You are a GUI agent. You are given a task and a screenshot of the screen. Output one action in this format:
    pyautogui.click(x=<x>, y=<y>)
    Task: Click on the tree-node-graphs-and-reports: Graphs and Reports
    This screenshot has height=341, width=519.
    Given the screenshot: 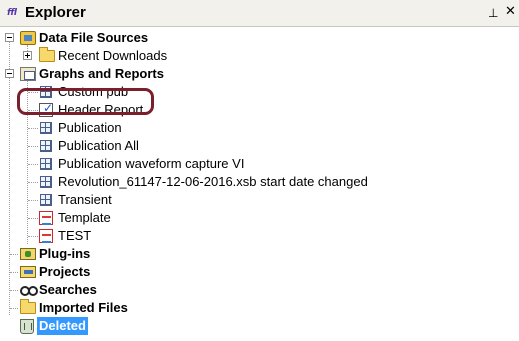 What is the action you would take?
    pyautogui.click(x=259, y=74)
    